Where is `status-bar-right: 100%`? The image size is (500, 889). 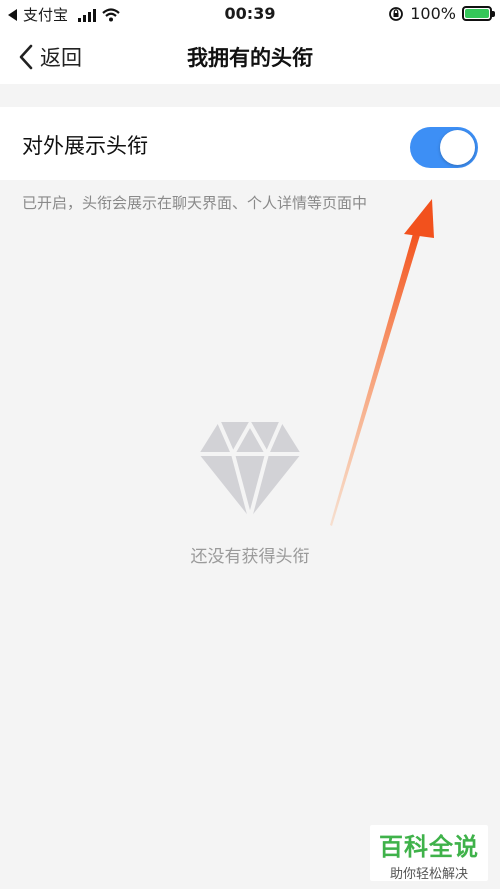
status-bar-right: 100% is located at coordinates (441, 13).